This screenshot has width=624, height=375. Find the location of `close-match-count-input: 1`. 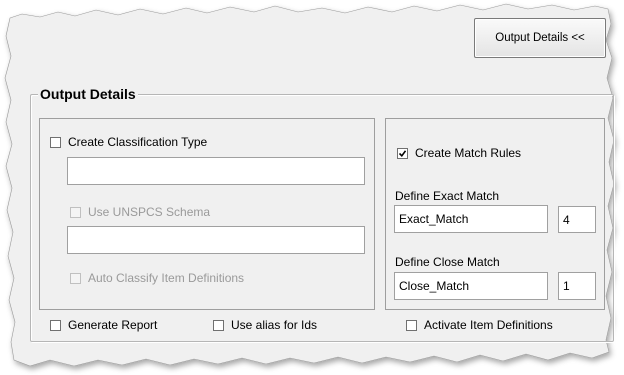

close-match-count-input: 1 is located at coordinates (577, 286).